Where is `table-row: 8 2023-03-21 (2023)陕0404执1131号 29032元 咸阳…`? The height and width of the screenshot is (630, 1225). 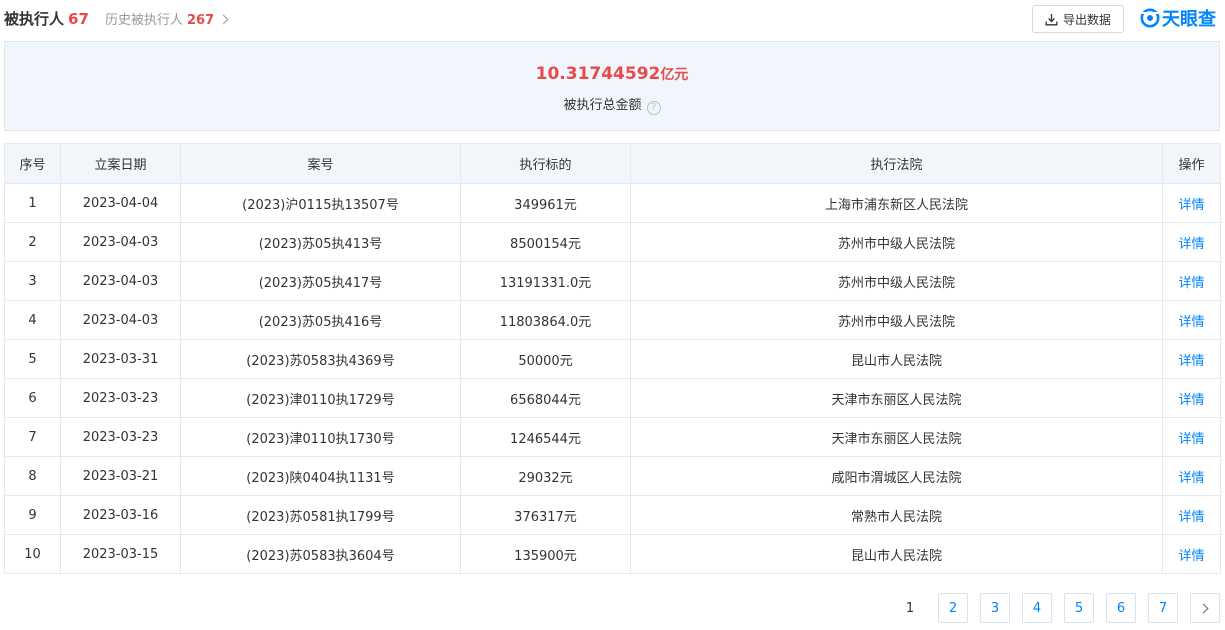 table-row: 8 2023-03-21 (2023)陕0404执1131号 29032元 咸阳… is located at coordinates (612, 476).